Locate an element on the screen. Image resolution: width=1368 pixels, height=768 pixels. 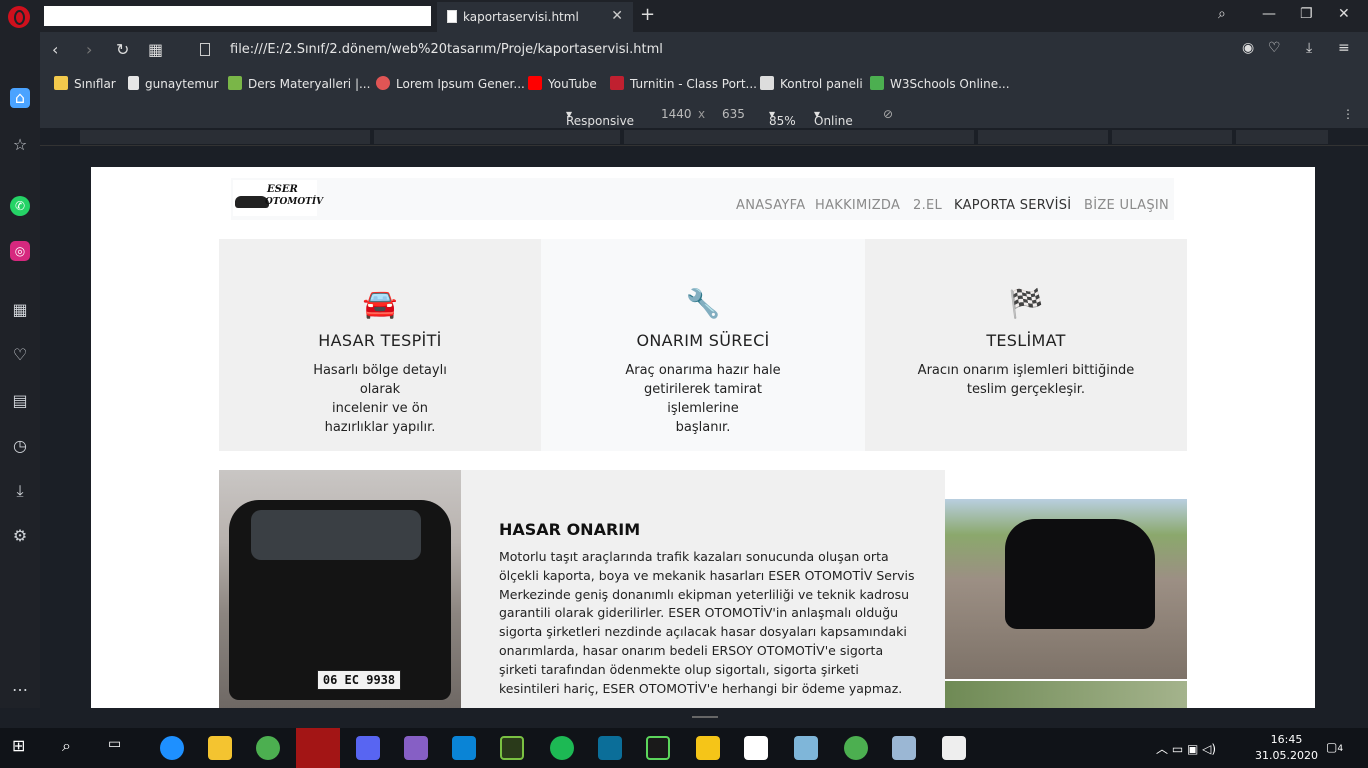
easy-setup-icon: ≡ is located at coordinates (1344, 48).